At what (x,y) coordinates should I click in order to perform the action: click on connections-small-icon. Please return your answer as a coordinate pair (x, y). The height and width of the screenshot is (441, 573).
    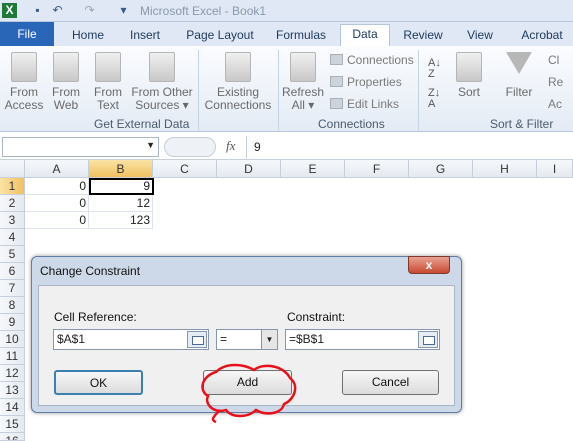
    Looking at the image, I should click on (336, 59).